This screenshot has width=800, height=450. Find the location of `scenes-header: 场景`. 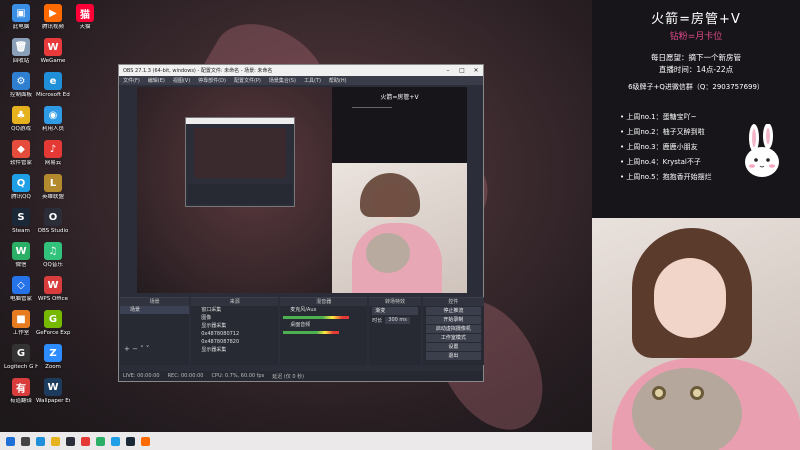

scenes-header: 场景 is located at coordinates (155, 302).